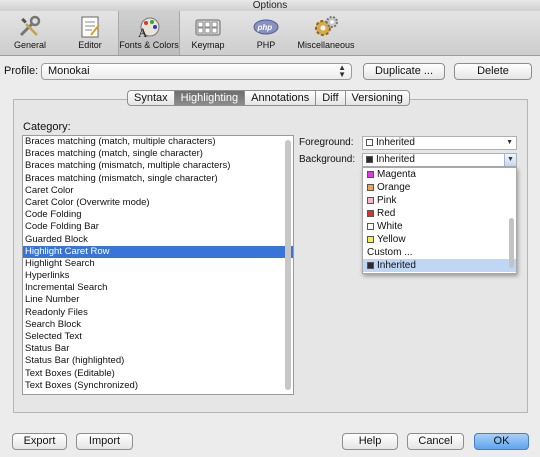  I want to click on background-swatch, so click(369, 159).